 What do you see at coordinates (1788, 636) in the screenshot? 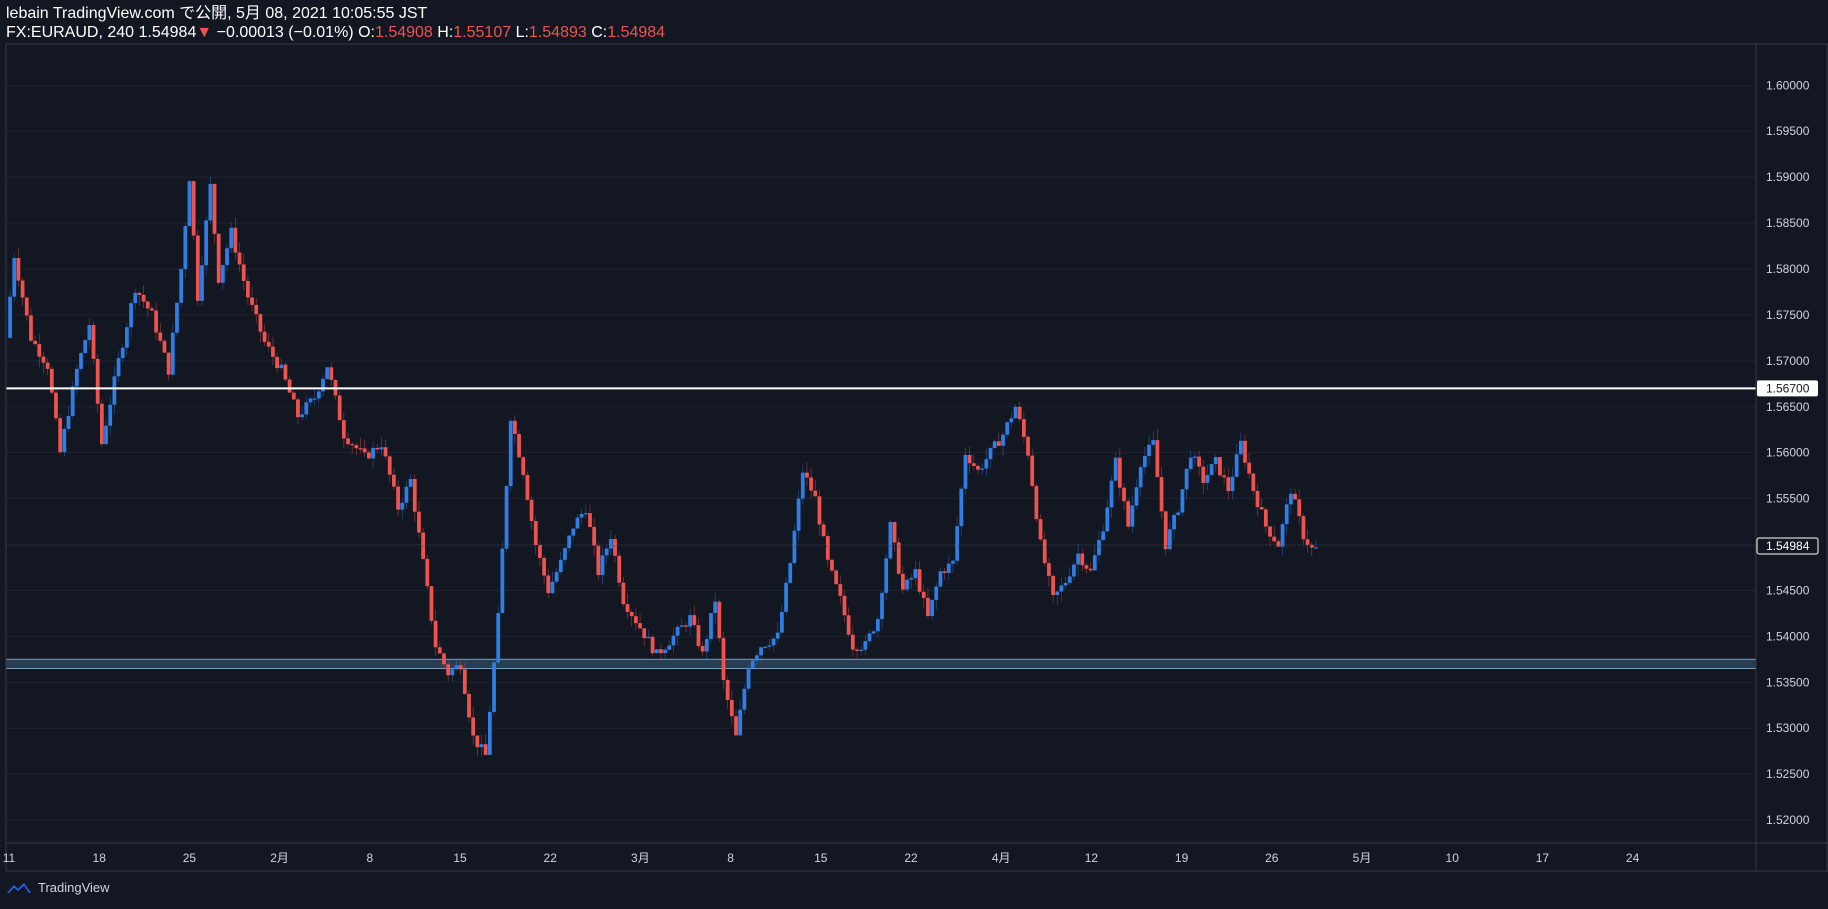
I see `price-tick-label: 1.54000` at bounding box center [1788, 636].